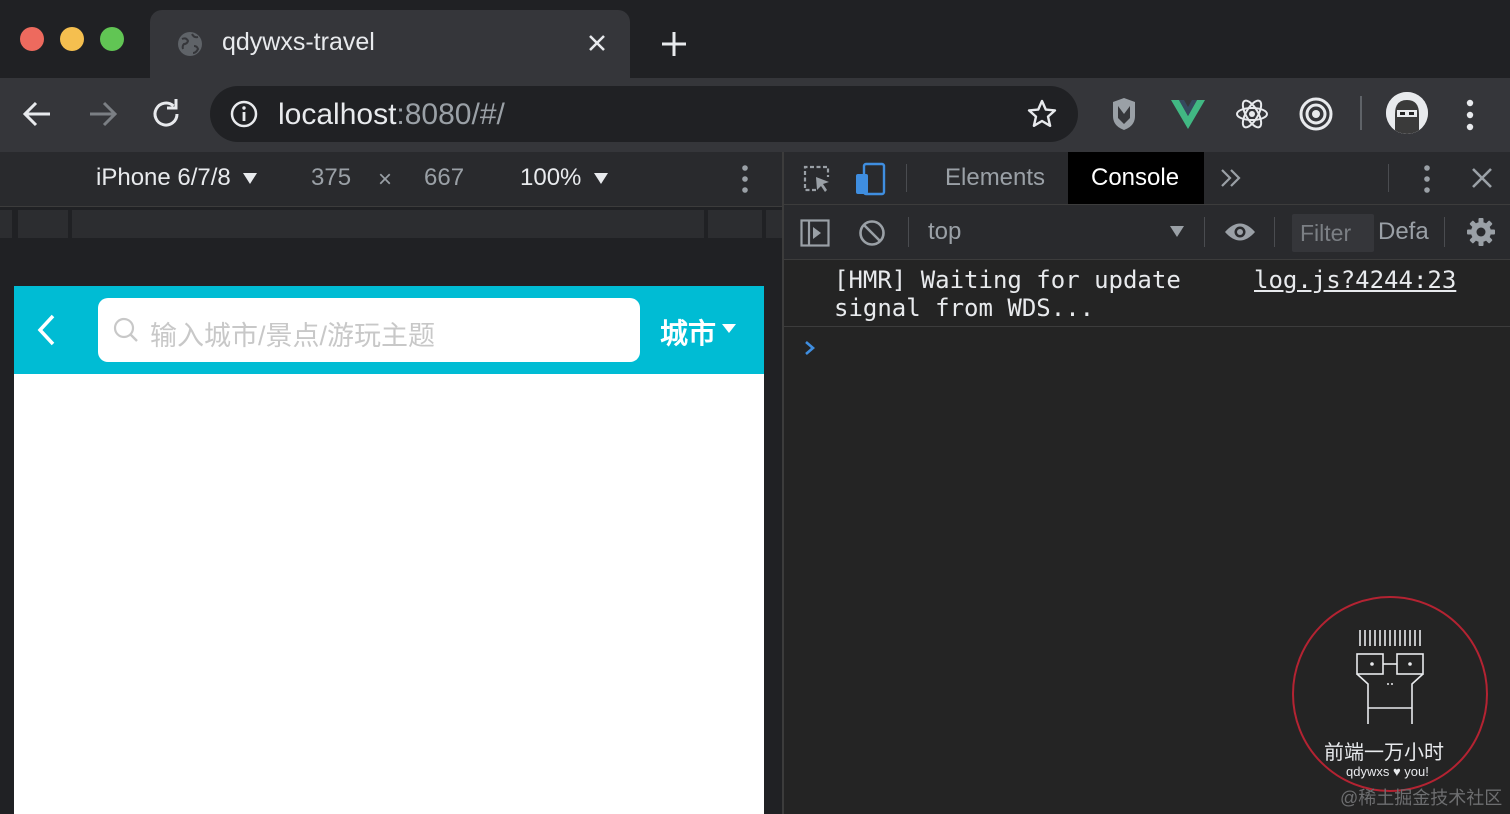  What do you see at coordinates (944, 232) in the screenshot?
I see `context-select: top` at bounding box center [944, 232].